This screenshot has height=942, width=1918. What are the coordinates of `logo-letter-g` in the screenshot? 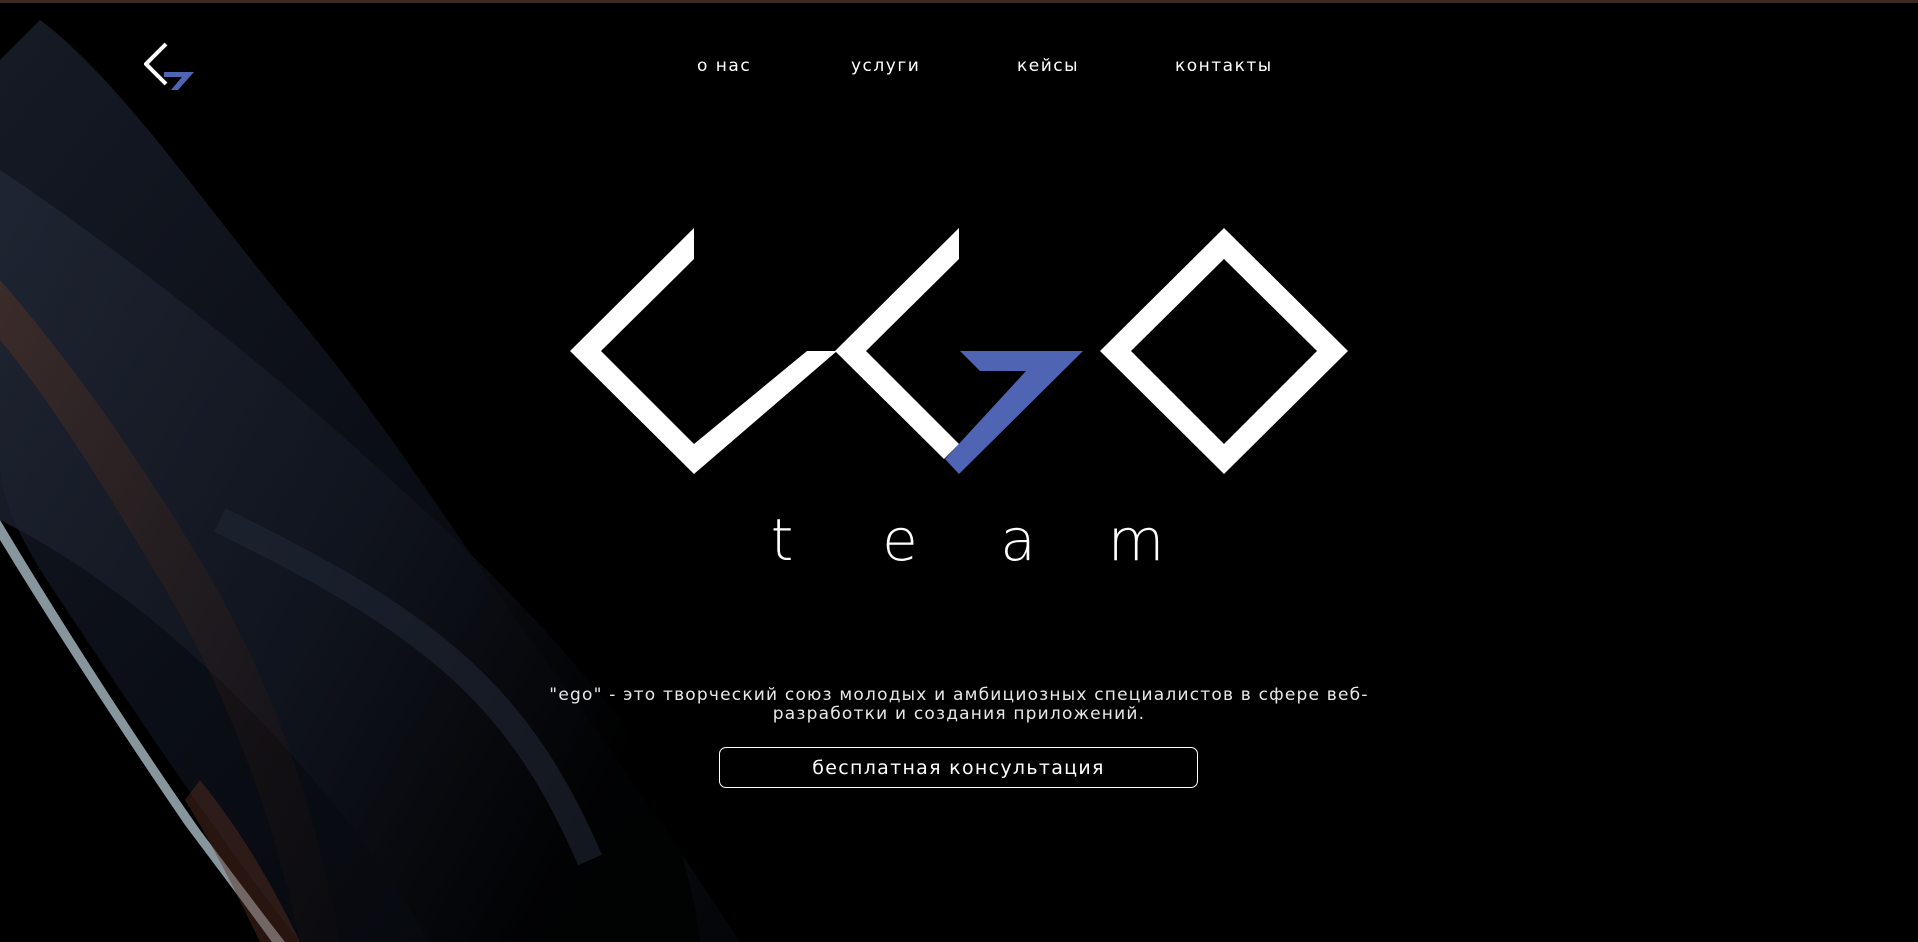 It's located at (897, 343).